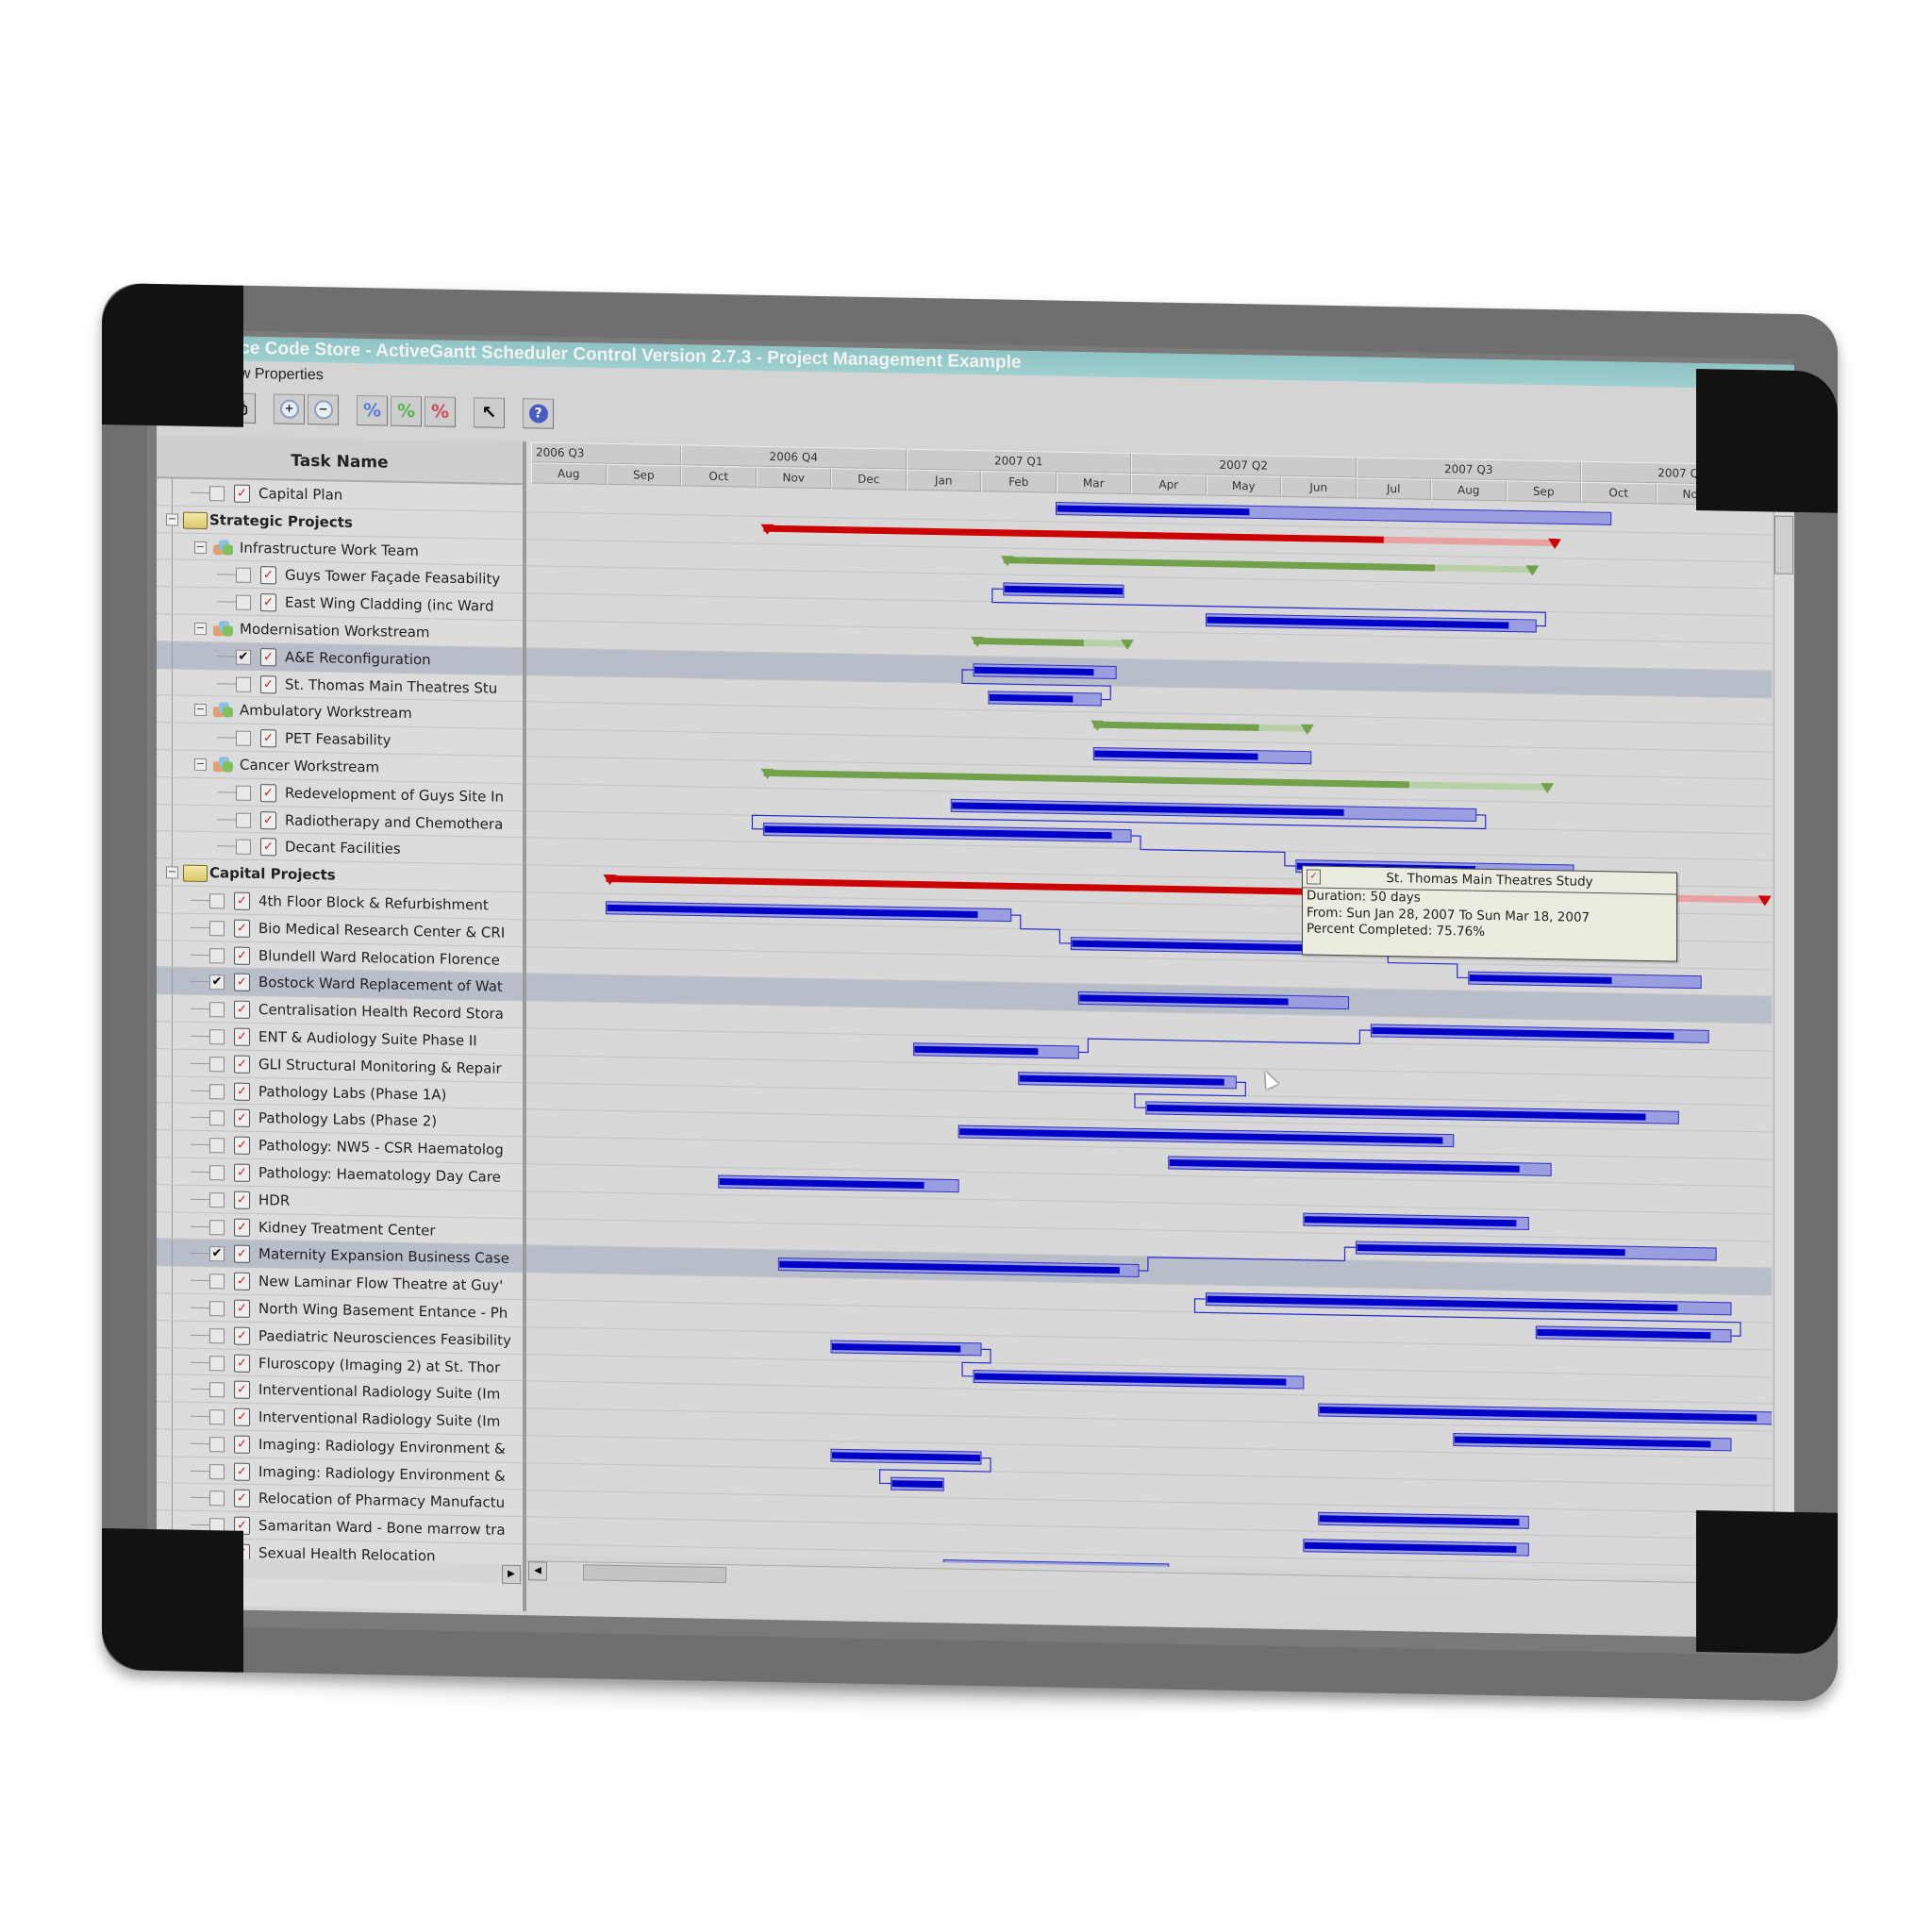 This screenshot has width=1932, height=1932. I want to click on percent-green-button: %, so click(407, 411).